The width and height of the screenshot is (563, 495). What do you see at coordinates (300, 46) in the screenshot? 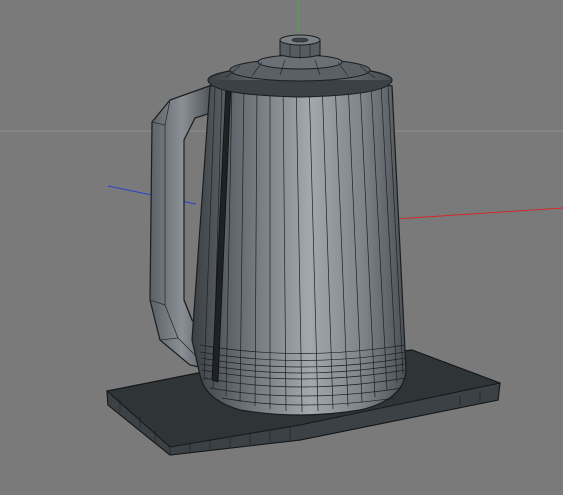
I see `lid-knob` at bounding box center [300, 46].